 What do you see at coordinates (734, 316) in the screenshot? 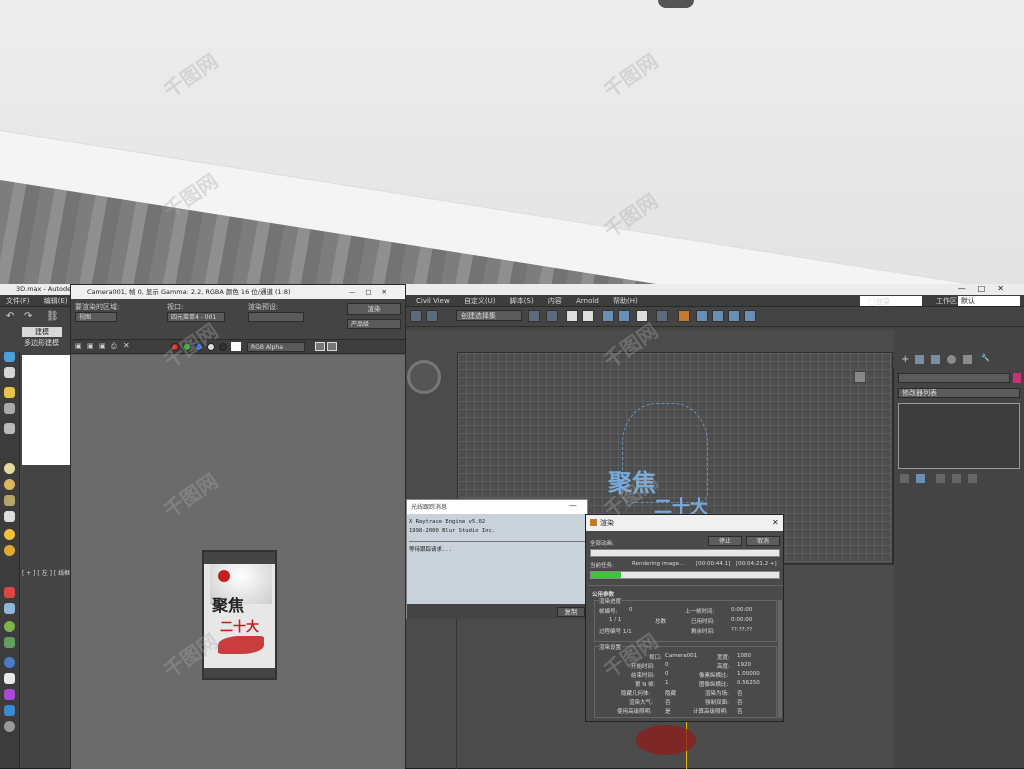
I see `render-iterative-icon` at bounding box center [734, 316].